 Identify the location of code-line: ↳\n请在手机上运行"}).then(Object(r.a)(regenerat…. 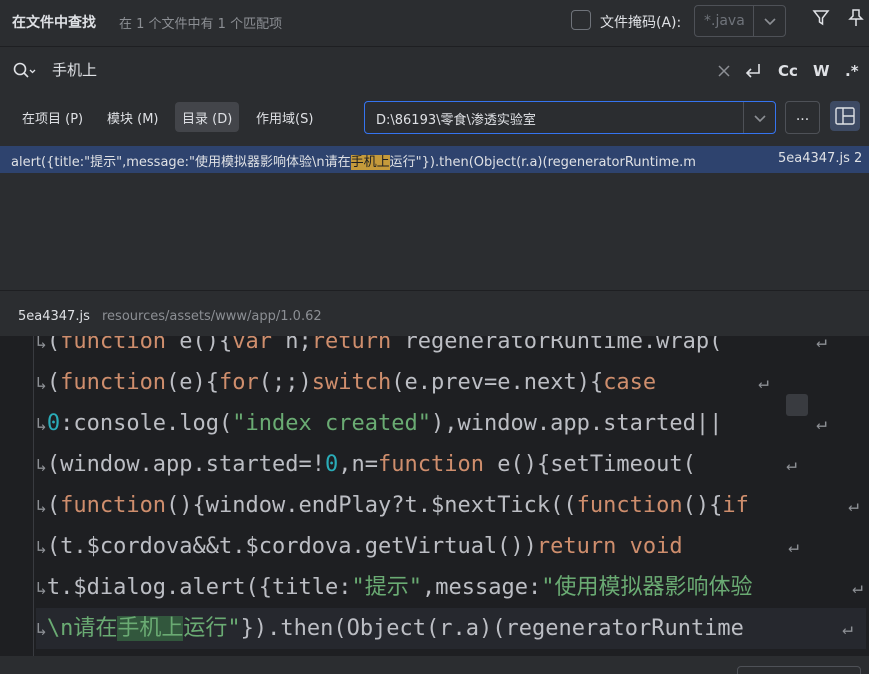
(451, 628).